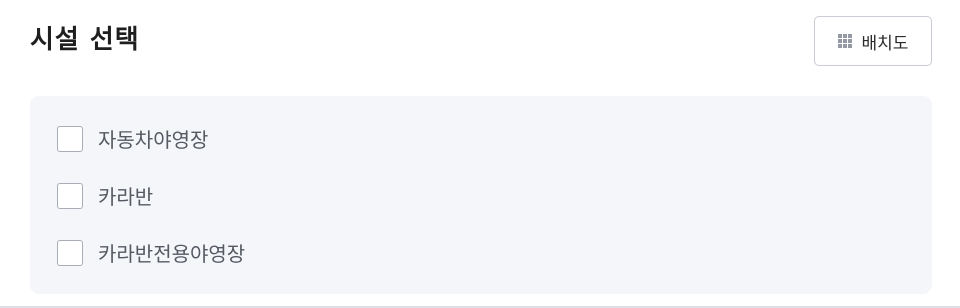 This screenshot has height=308, width=960. Describe the element at coordinates (85, 40) in the screenshot. I see `page-title: 시설 선택` at that location.